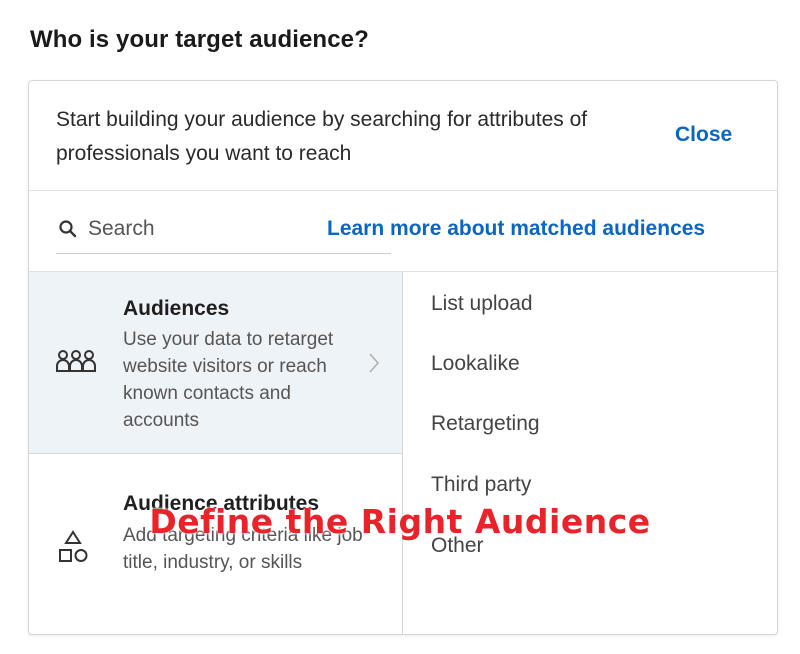 This screenshot has width=800, height=654. I want to click on people-group-icon, so click(76, 361).